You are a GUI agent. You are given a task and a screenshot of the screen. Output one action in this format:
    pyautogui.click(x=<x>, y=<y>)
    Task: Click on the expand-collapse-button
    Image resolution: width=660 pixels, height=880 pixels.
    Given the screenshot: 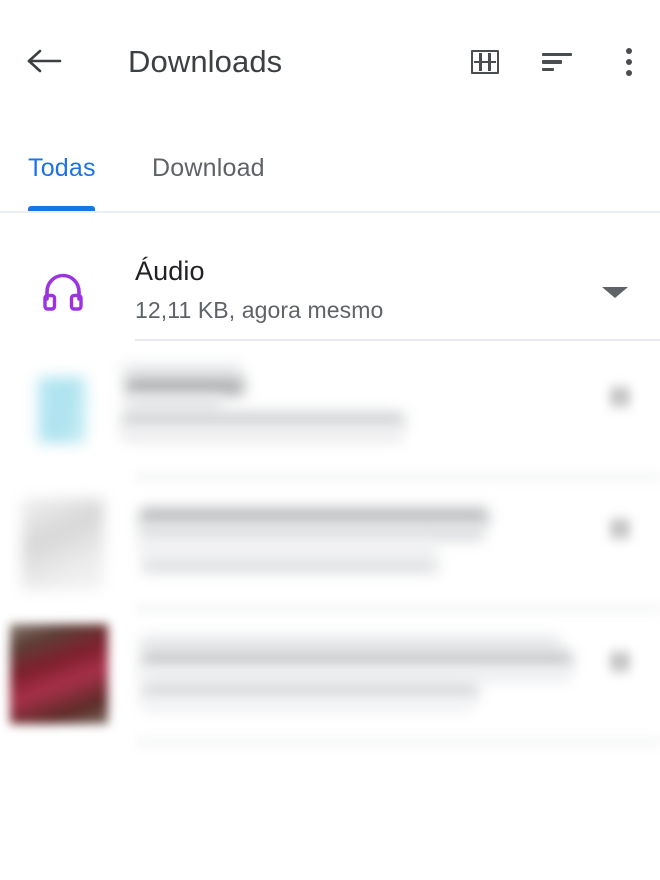 What is the action you would take?
    pyautogui.click(x=615, y=292)
    